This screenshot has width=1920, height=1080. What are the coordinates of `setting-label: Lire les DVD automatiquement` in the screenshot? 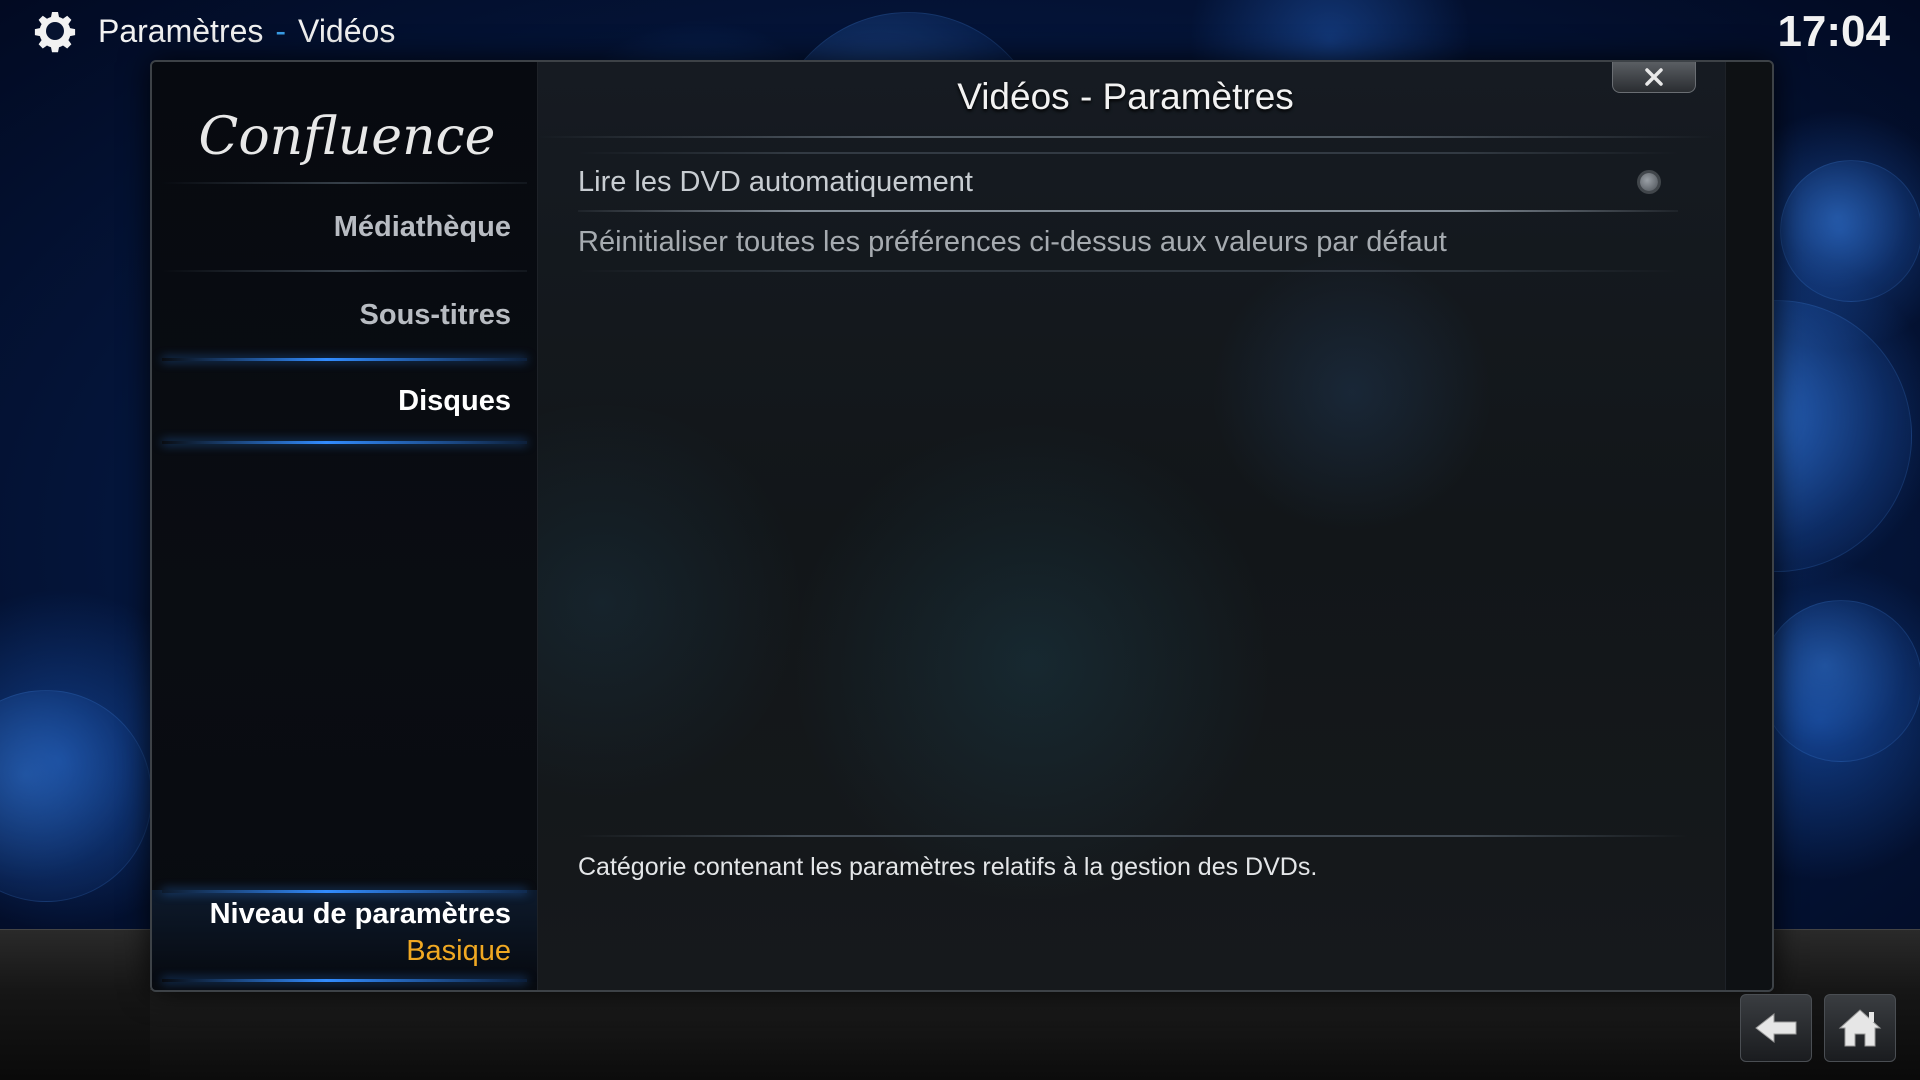 It's located at (775, 181).